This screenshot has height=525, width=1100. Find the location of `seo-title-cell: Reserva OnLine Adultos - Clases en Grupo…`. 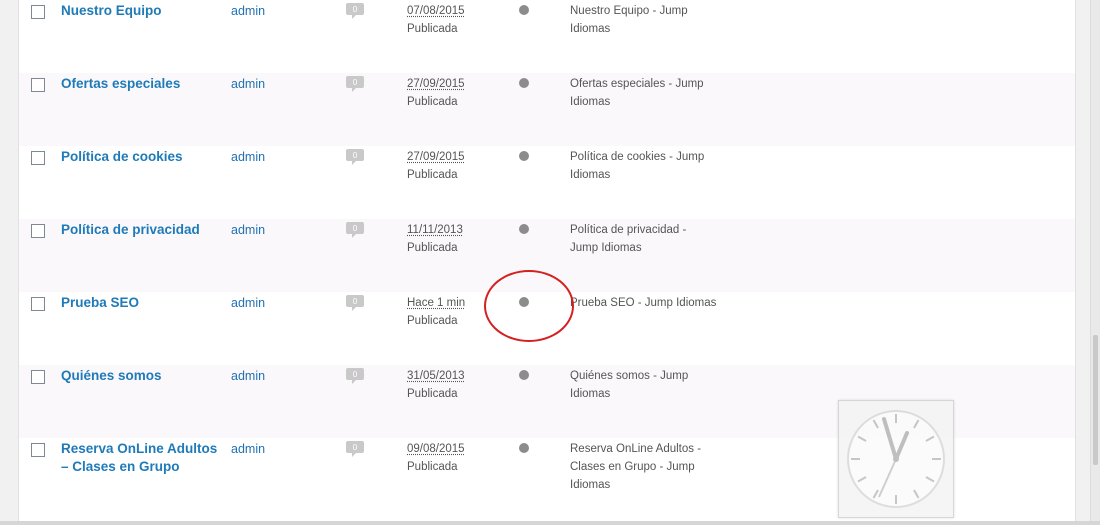

seo-title-cell: Reserva OnLine Adultos - Clases en Grupo… is located at coordinates (650, 467).